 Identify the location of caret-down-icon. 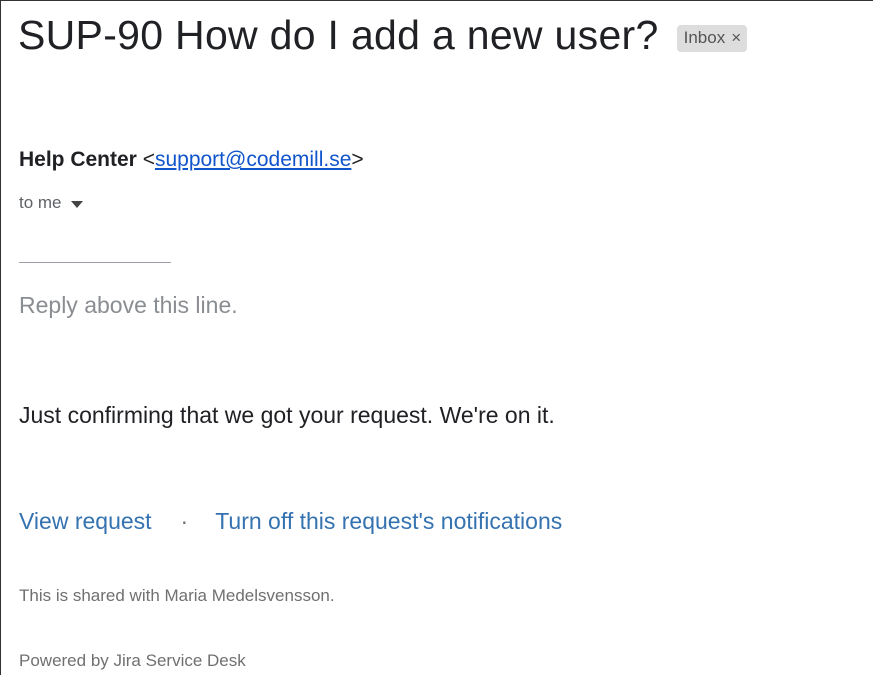
(76, 204).